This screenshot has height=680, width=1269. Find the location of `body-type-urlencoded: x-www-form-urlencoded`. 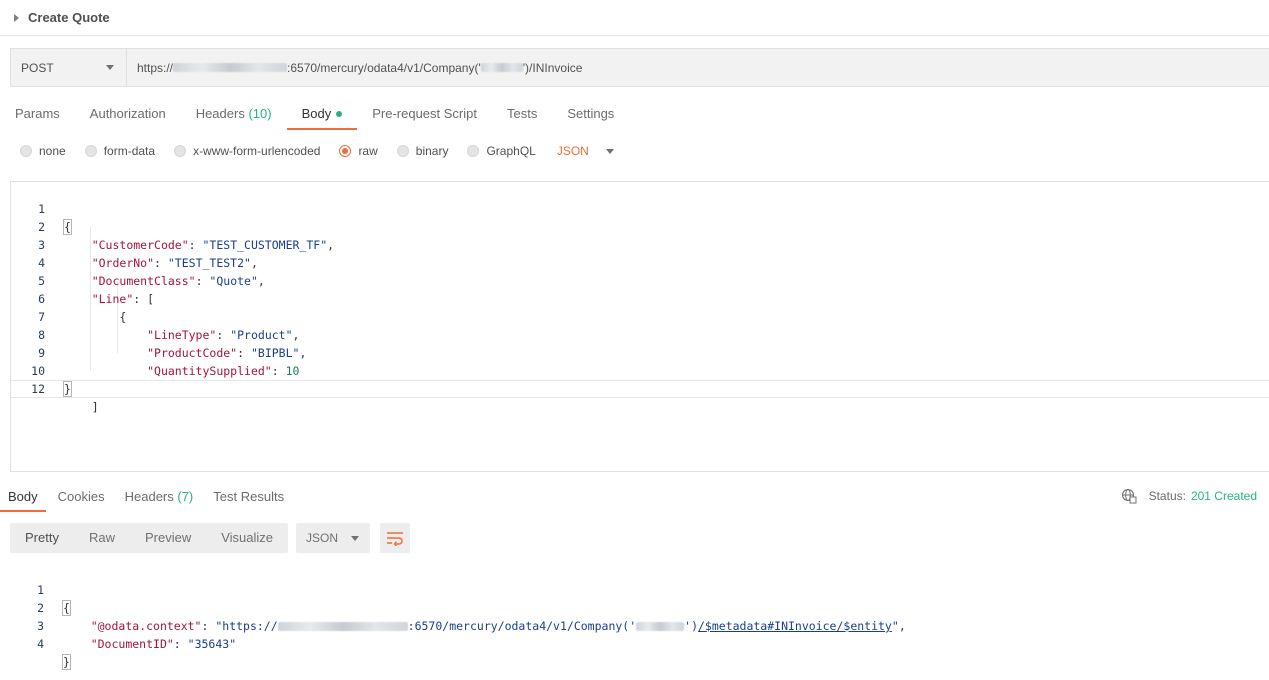

body-type-urlencoded: x-www-form-urlencoded is located at coordinates (247, 151).